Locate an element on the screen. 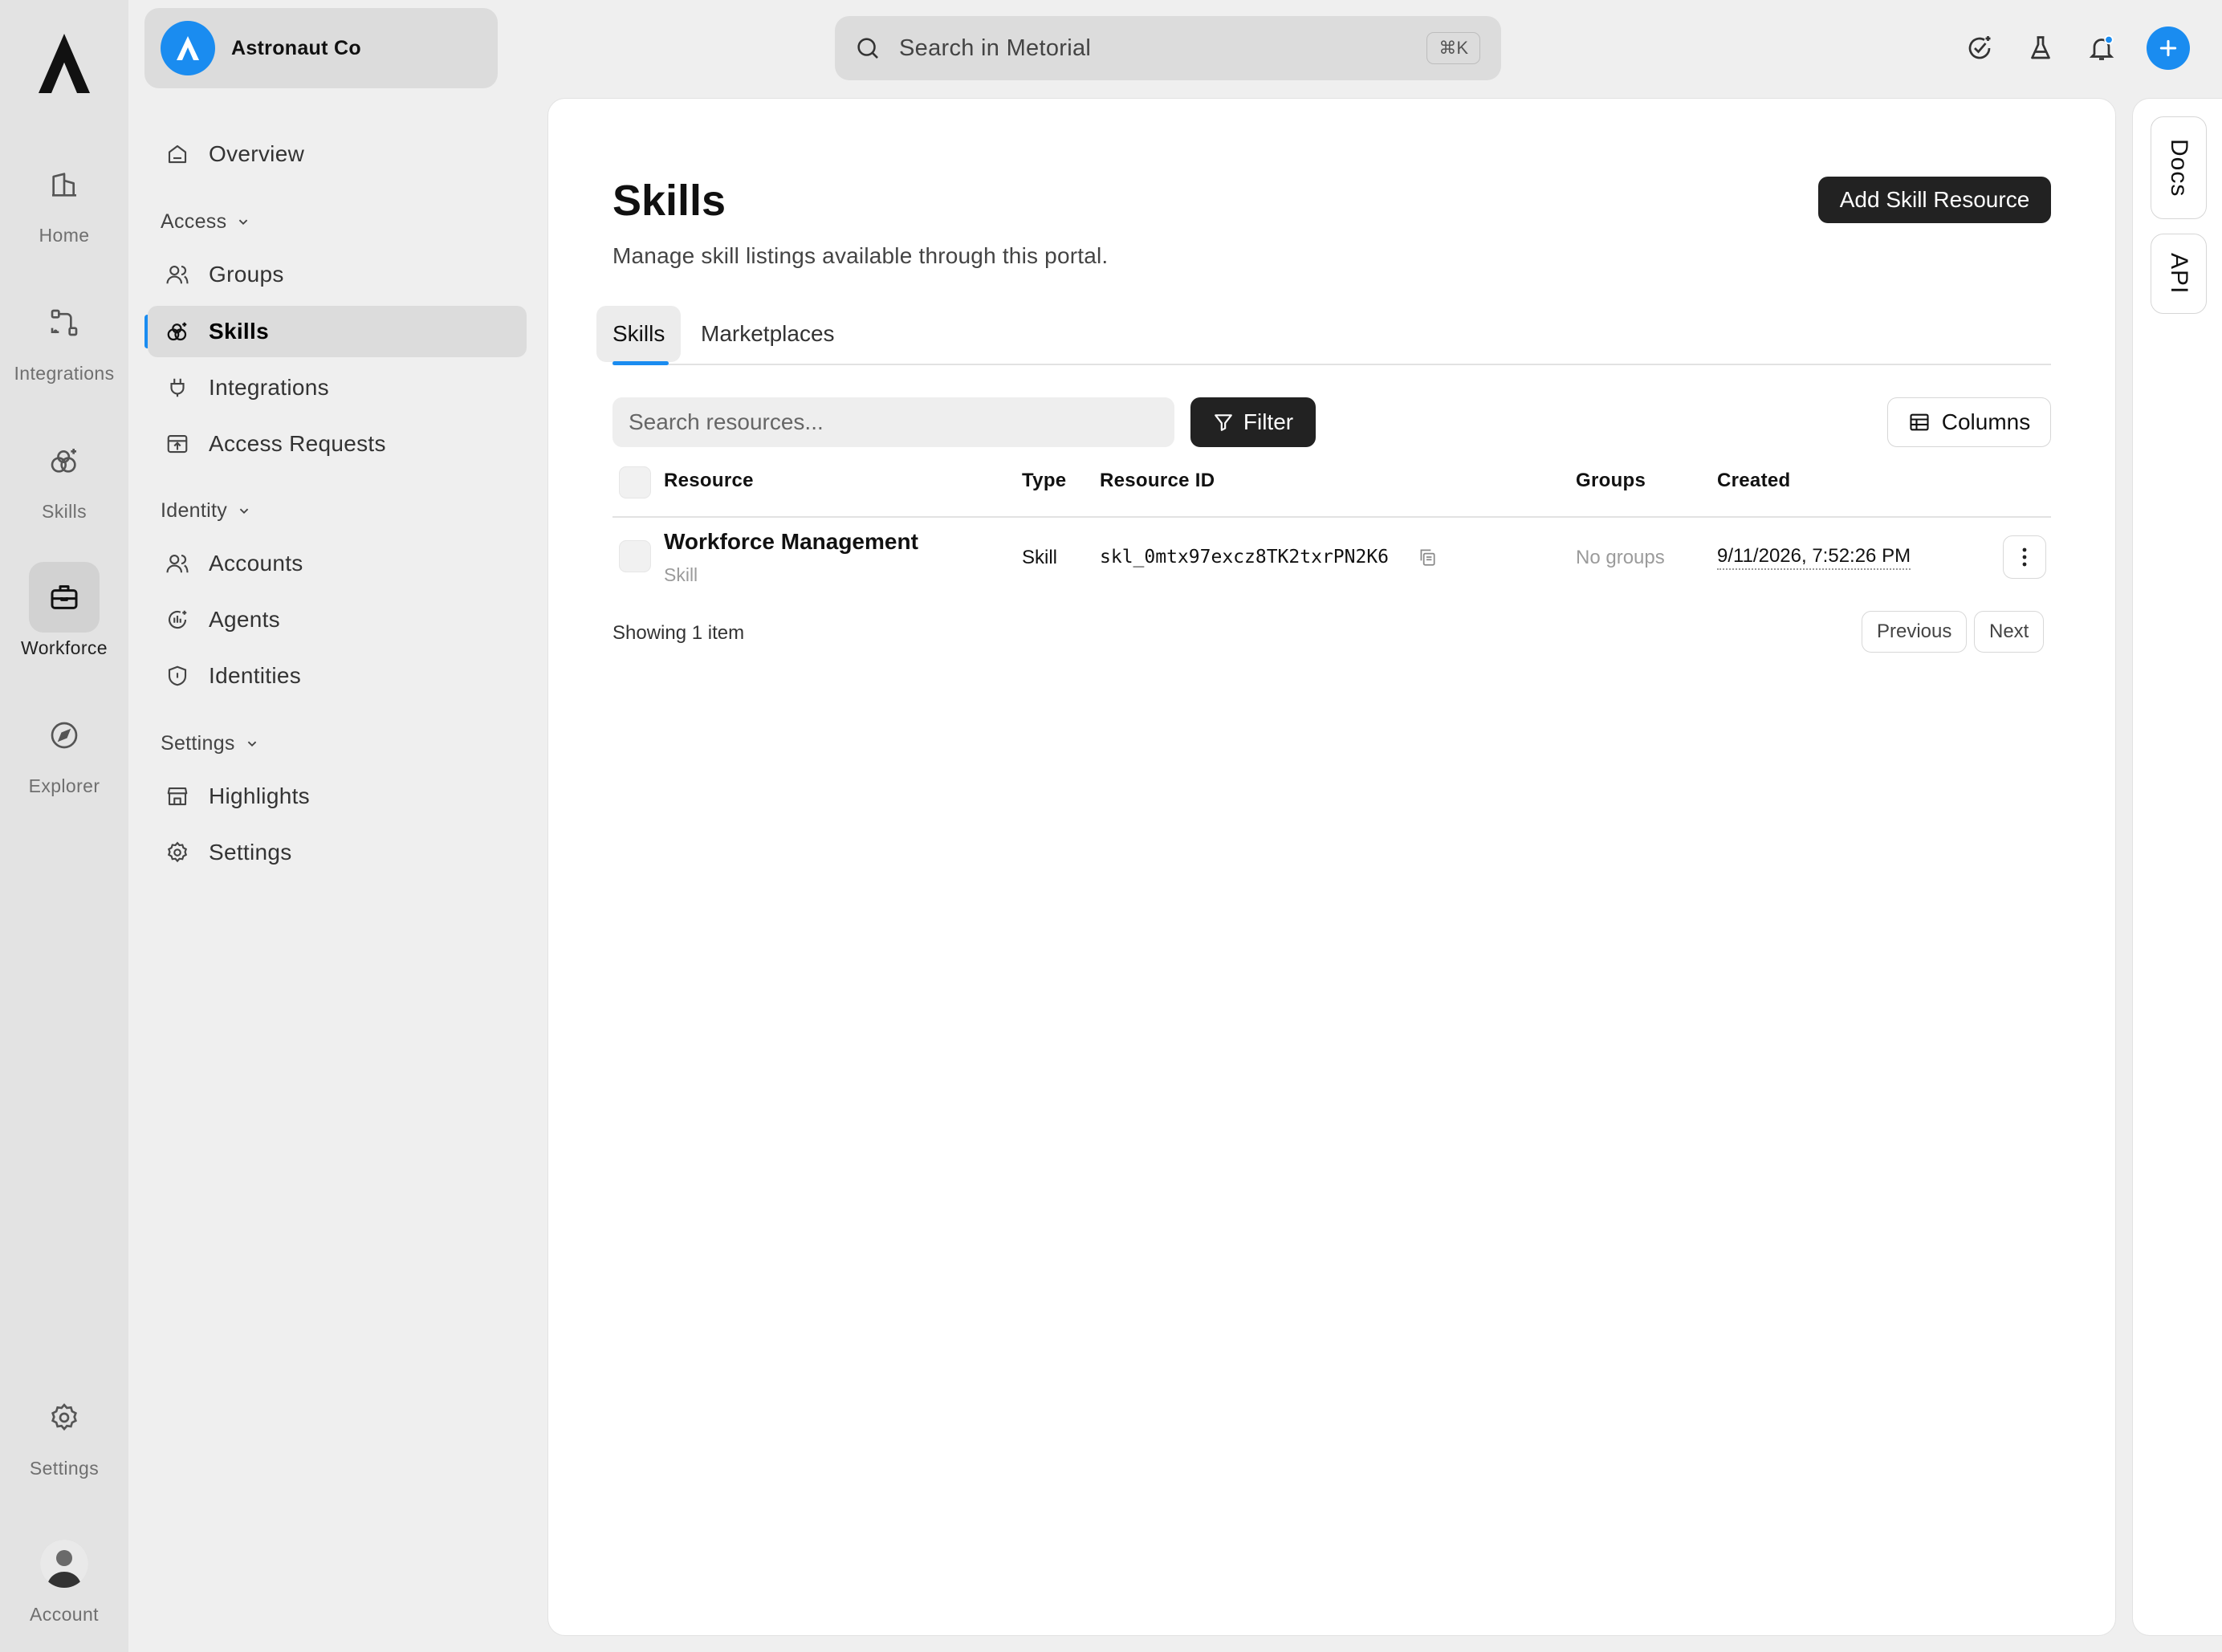  sidebar-item-label: Settings is located at coordinates (250, 852).